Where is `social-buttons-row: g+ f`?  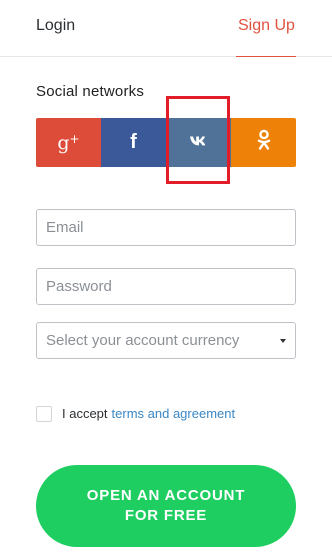
social-buttons-row: g+ f is located at coordinates (166, 142).